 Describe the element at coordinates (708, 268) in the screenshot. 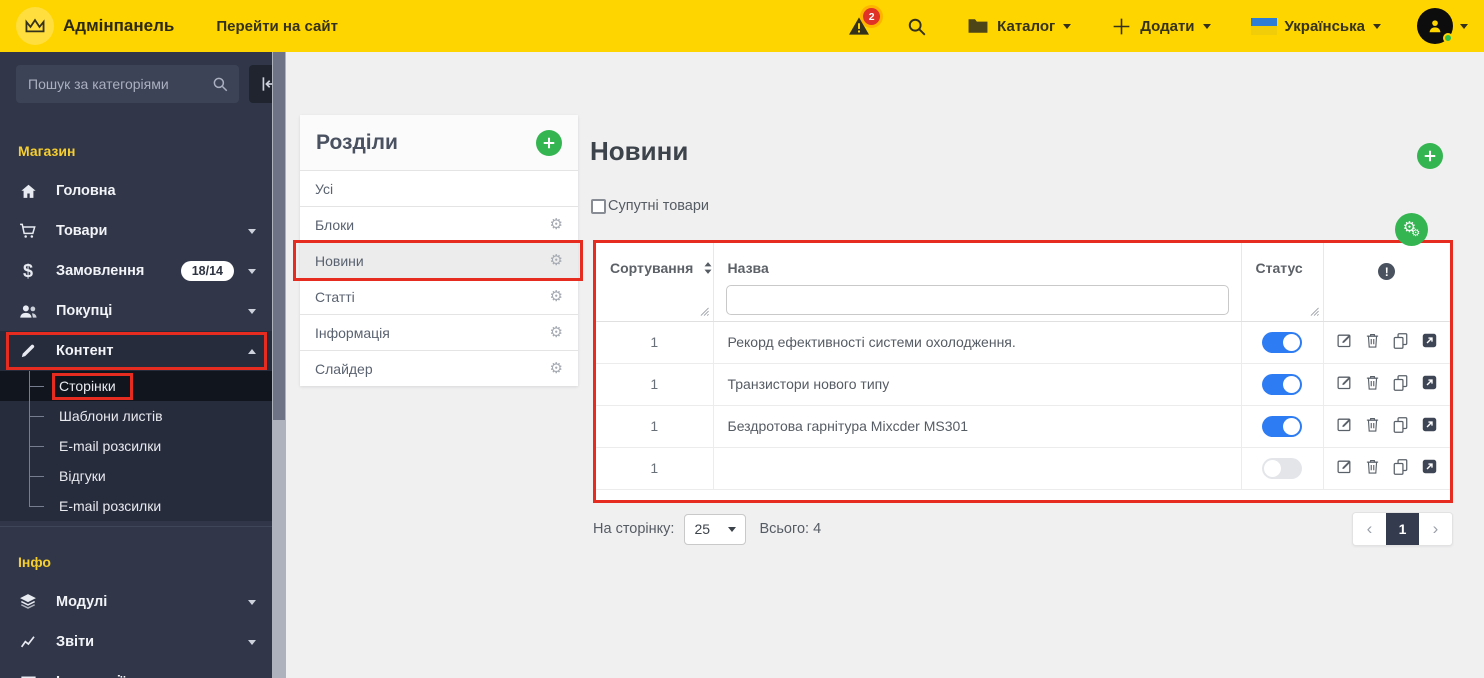

I see `sort-toggle` at that location.